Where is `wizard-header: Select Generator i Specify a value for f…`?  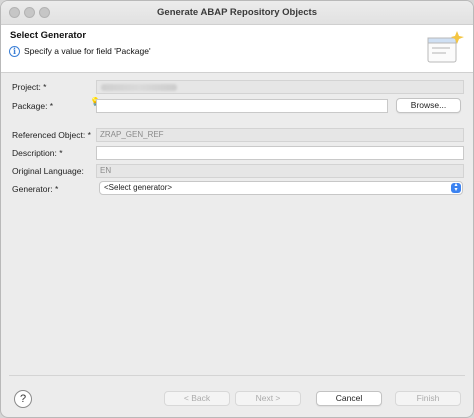 wizard-header: Select Generator i Specify a value for f… is located at coordinates (237, 49).